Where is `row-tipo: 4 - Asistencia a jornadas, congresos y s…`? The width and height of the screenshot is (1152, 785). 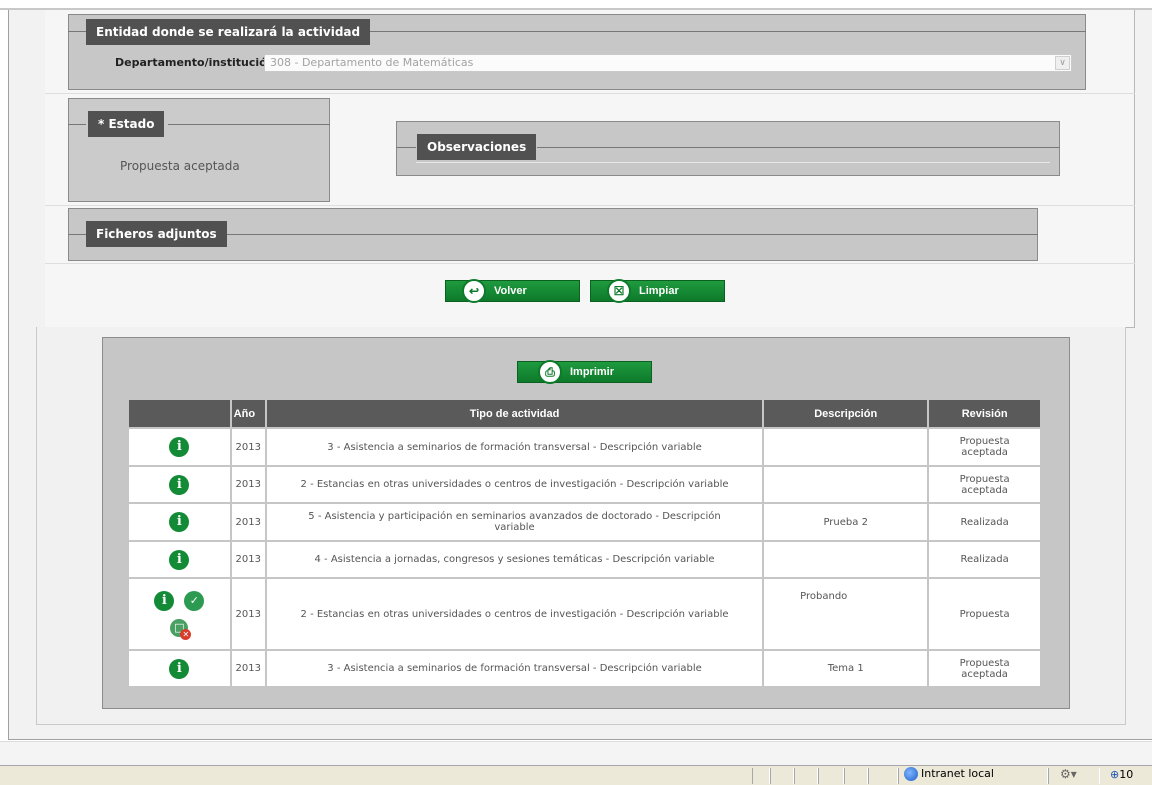 row-tipo: 4 - Asistencia a jornadas, congresos y s… is located at coordinates (514, 559).